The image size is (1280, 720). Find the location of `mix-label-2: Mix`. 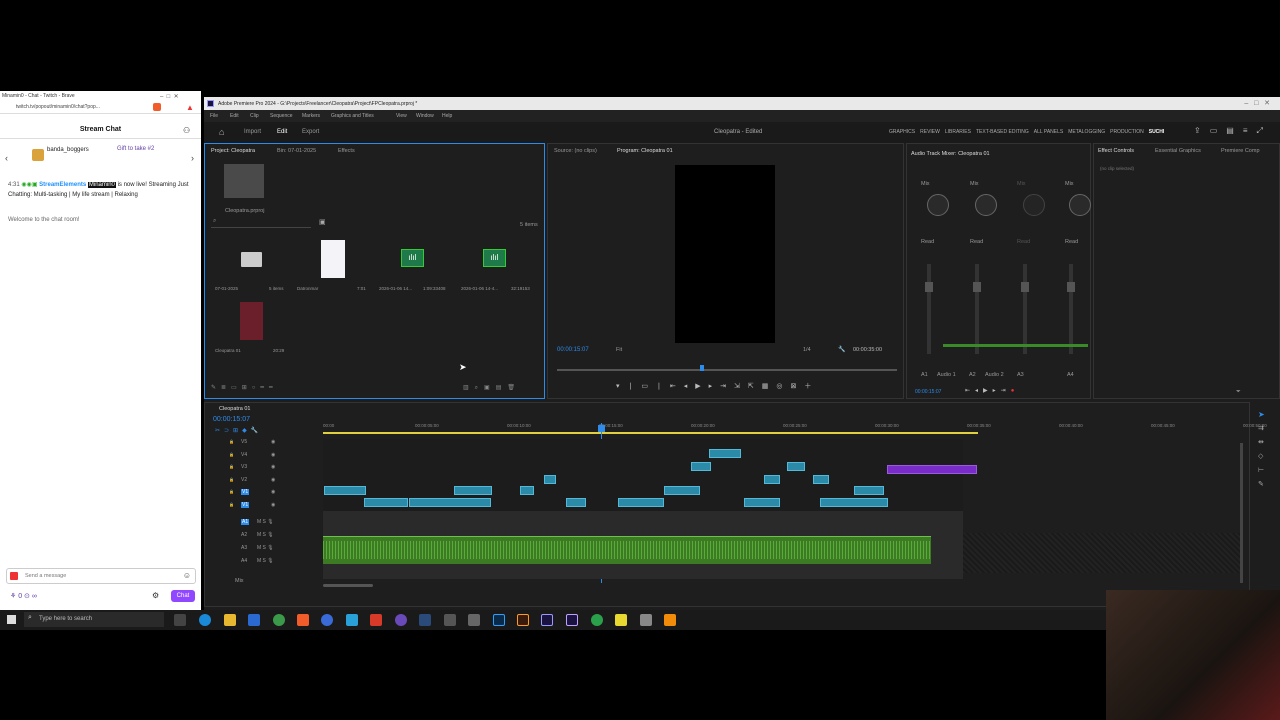

mix-label-2: Mix is located at coordinates (974, 184).